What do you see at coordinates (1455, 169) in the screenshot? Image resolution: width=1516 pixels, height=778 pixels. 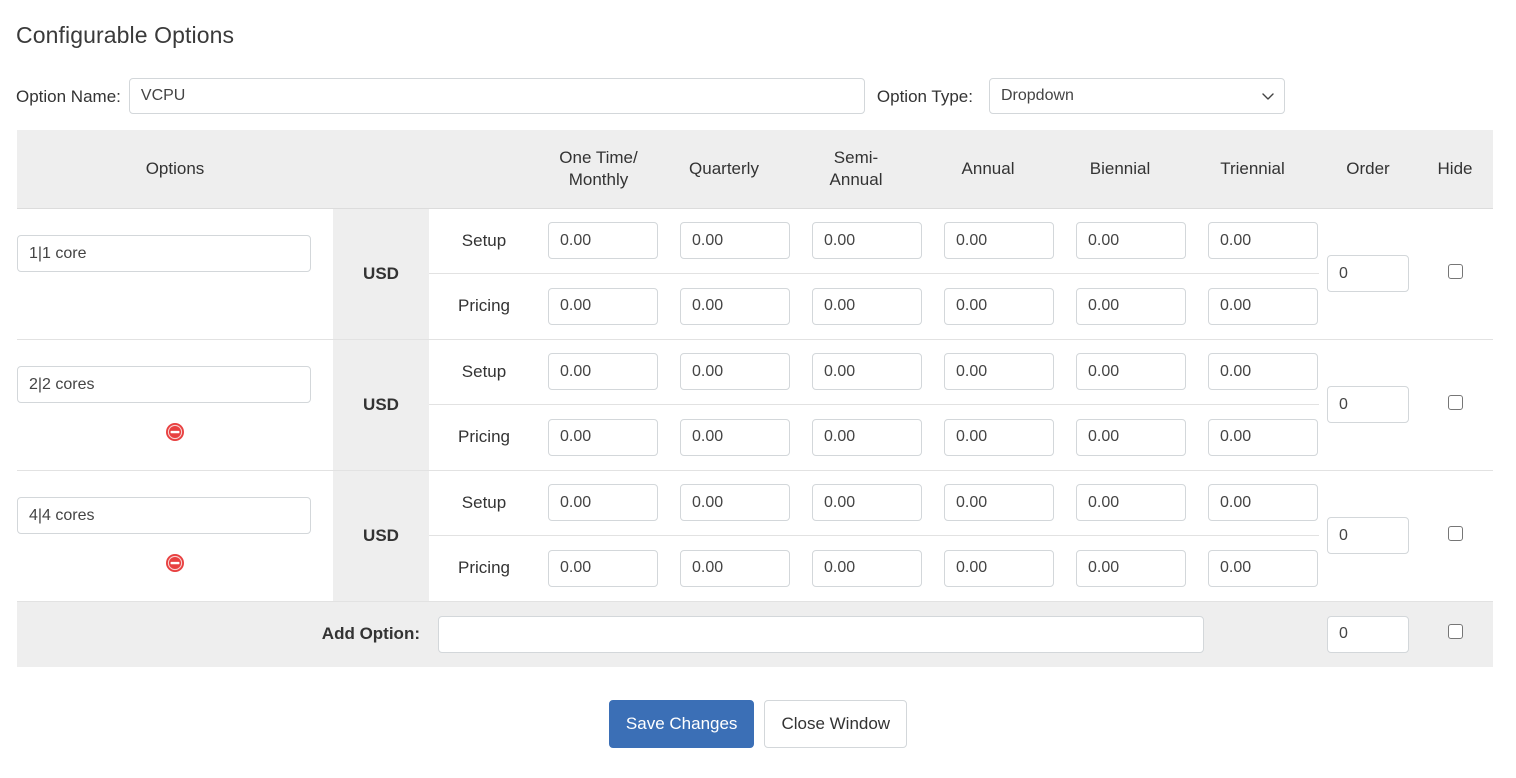 I see `header-hide: Hide` at bounding box center [1455, 169].